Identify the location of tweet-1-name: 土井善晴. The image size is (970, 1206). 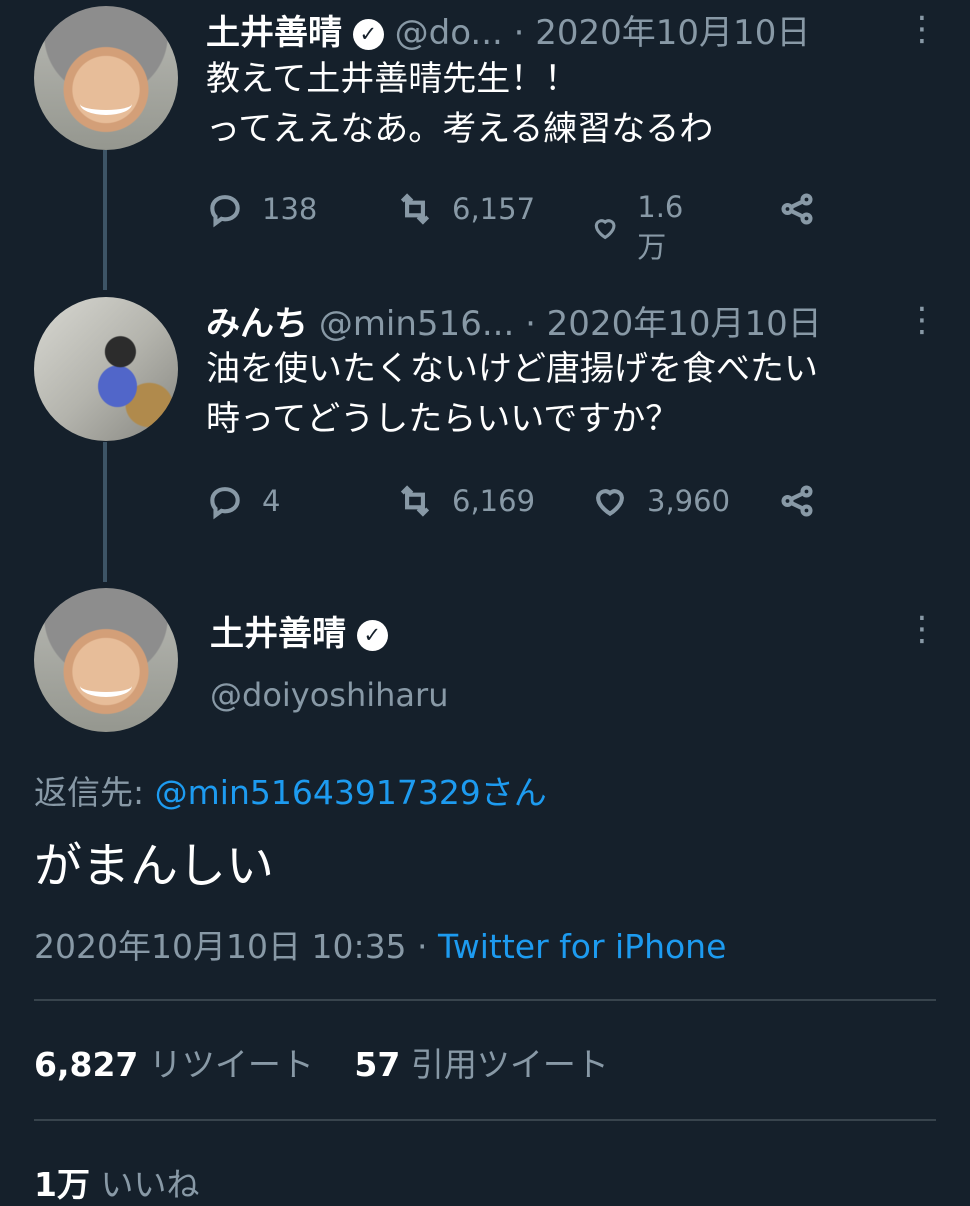
(274, 33).